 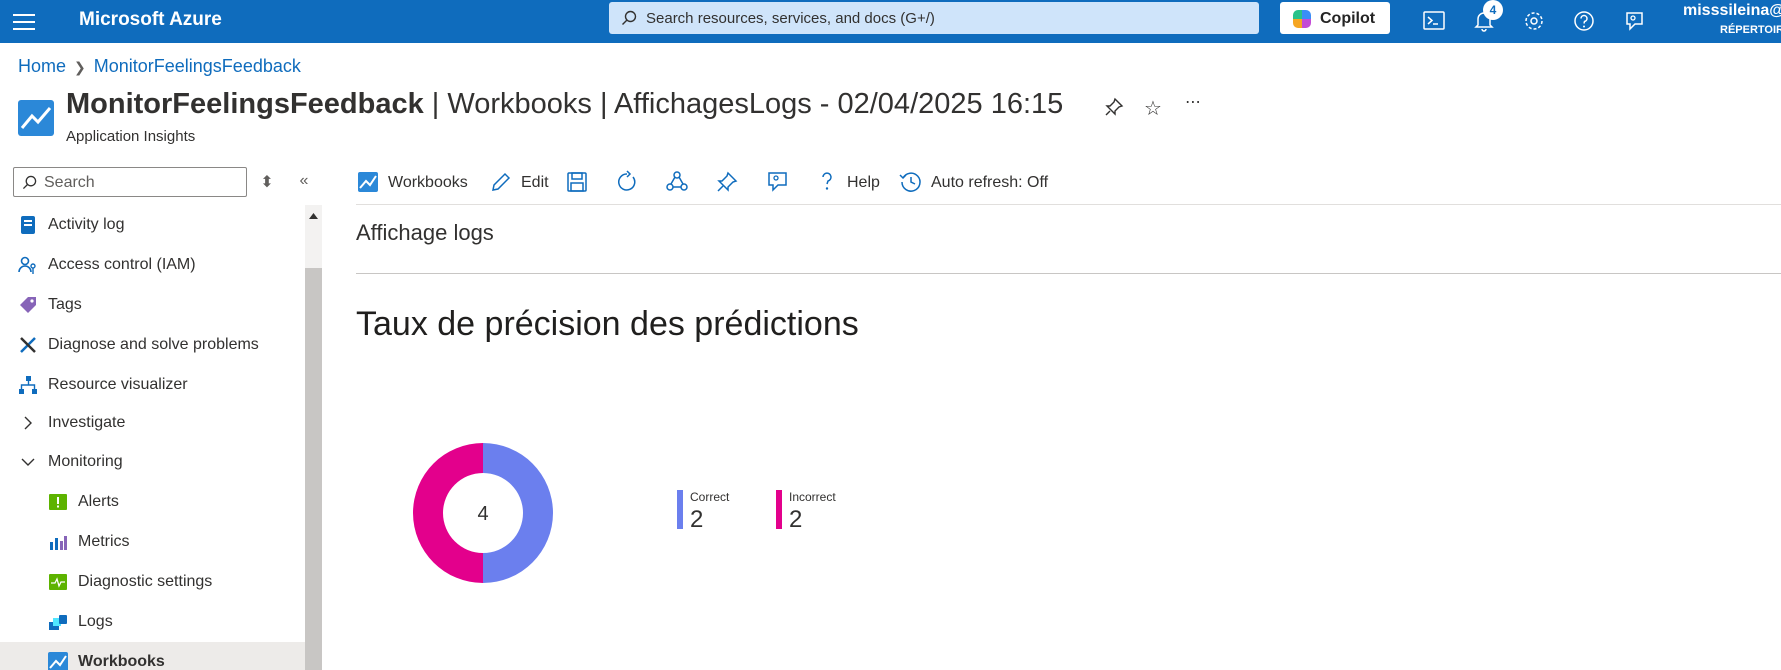 I want to click on nav-item-label: Logs, so click(x=95, y=621).